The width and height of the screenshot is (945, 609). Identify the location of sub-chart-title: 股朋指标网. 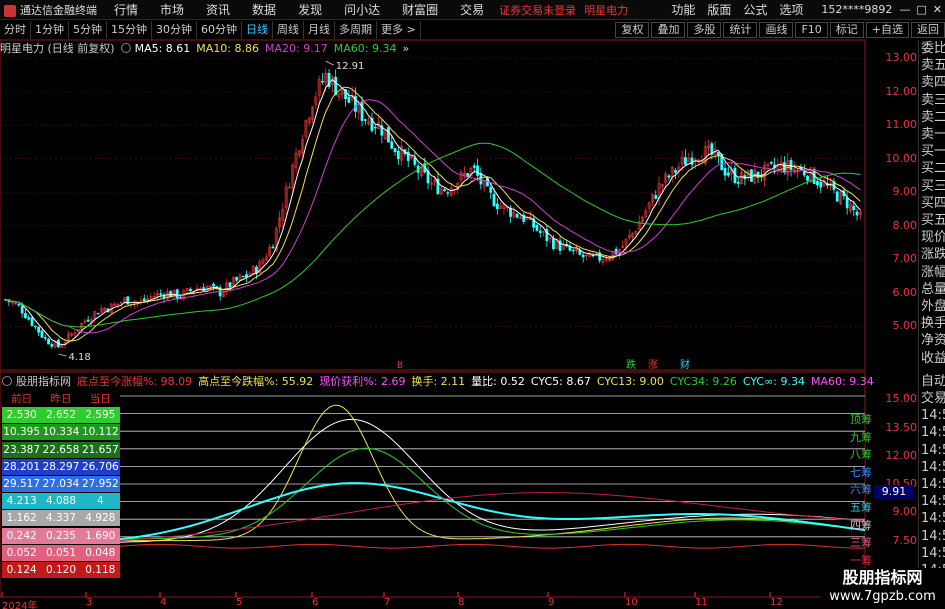
(43, 381).